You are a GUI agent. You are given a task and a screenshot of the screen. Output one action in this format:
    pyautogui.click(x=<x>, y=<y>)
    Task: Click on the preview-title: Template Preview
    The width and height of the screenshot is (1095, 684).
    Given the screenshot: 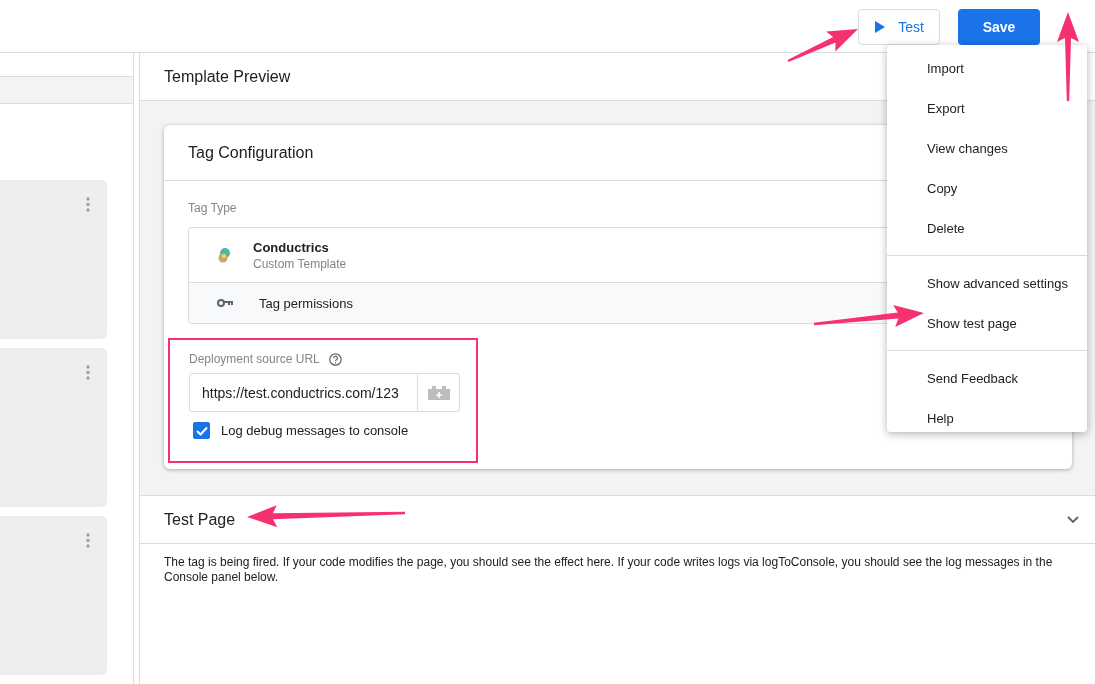 What is the action you would take?
    pyautogui.click(x=227, y=76)
    